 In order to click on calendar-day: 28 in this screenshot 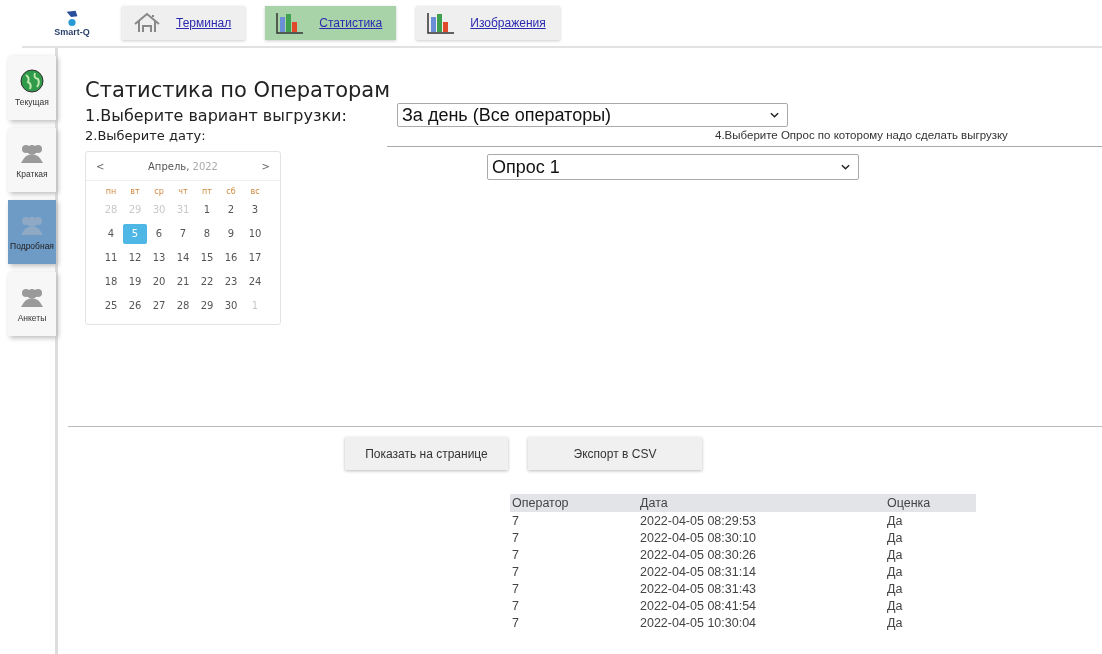, I will do `click(183, 306)`.